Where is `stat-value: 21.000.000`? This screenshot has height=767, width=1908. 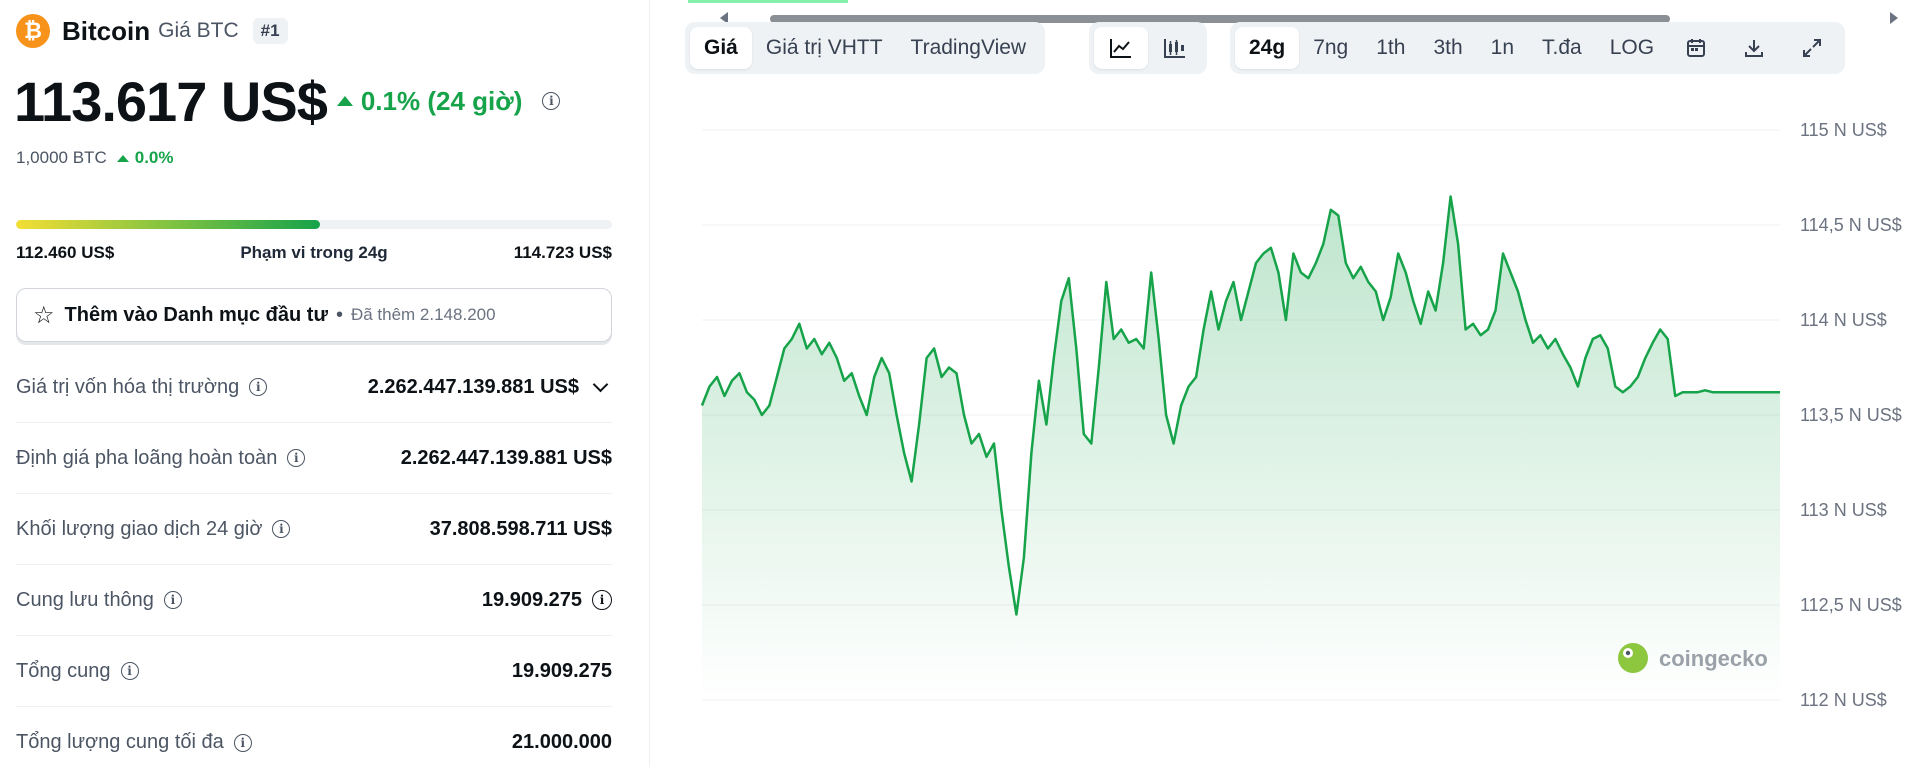 stat-value: 21.000.000 is located at coordinates (562, 742).